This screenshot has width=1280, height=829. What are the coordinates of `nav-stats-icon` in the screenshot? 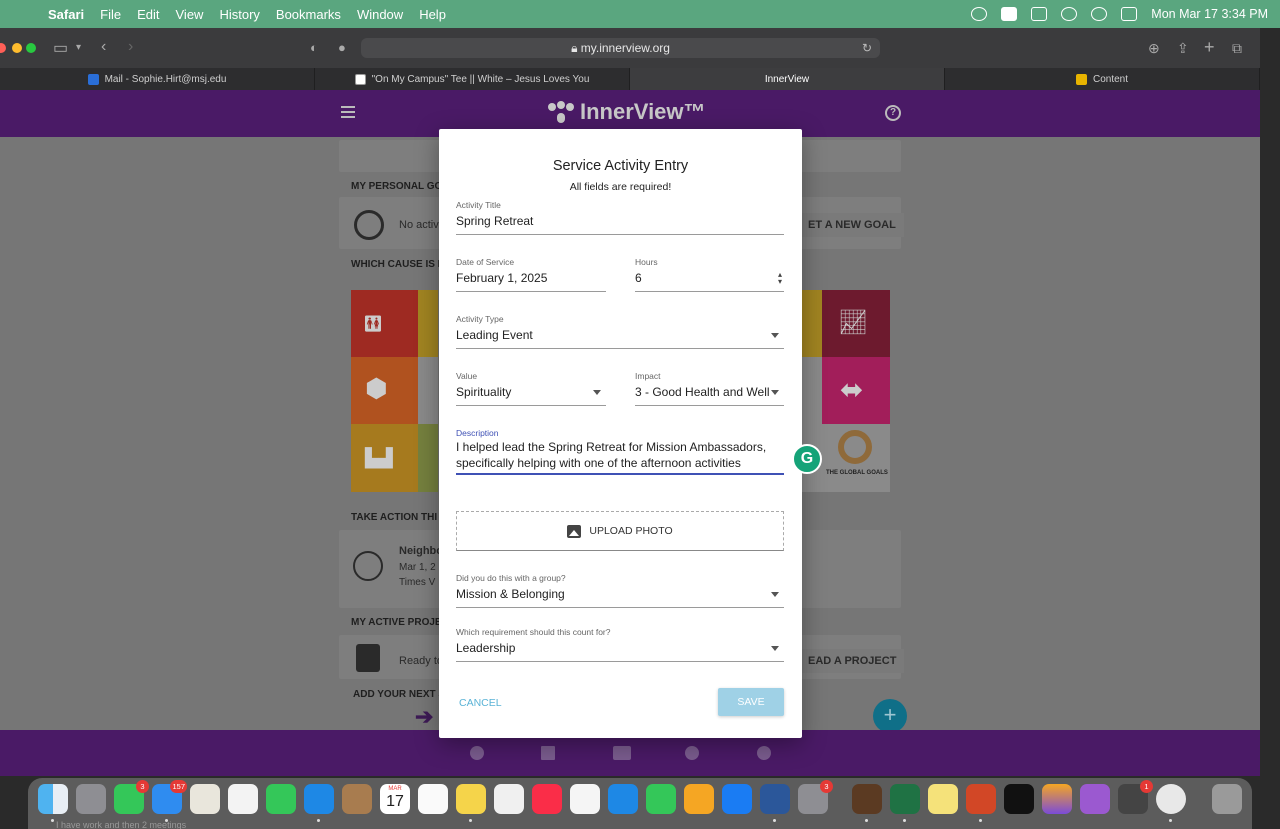 It's located at (548, 753).